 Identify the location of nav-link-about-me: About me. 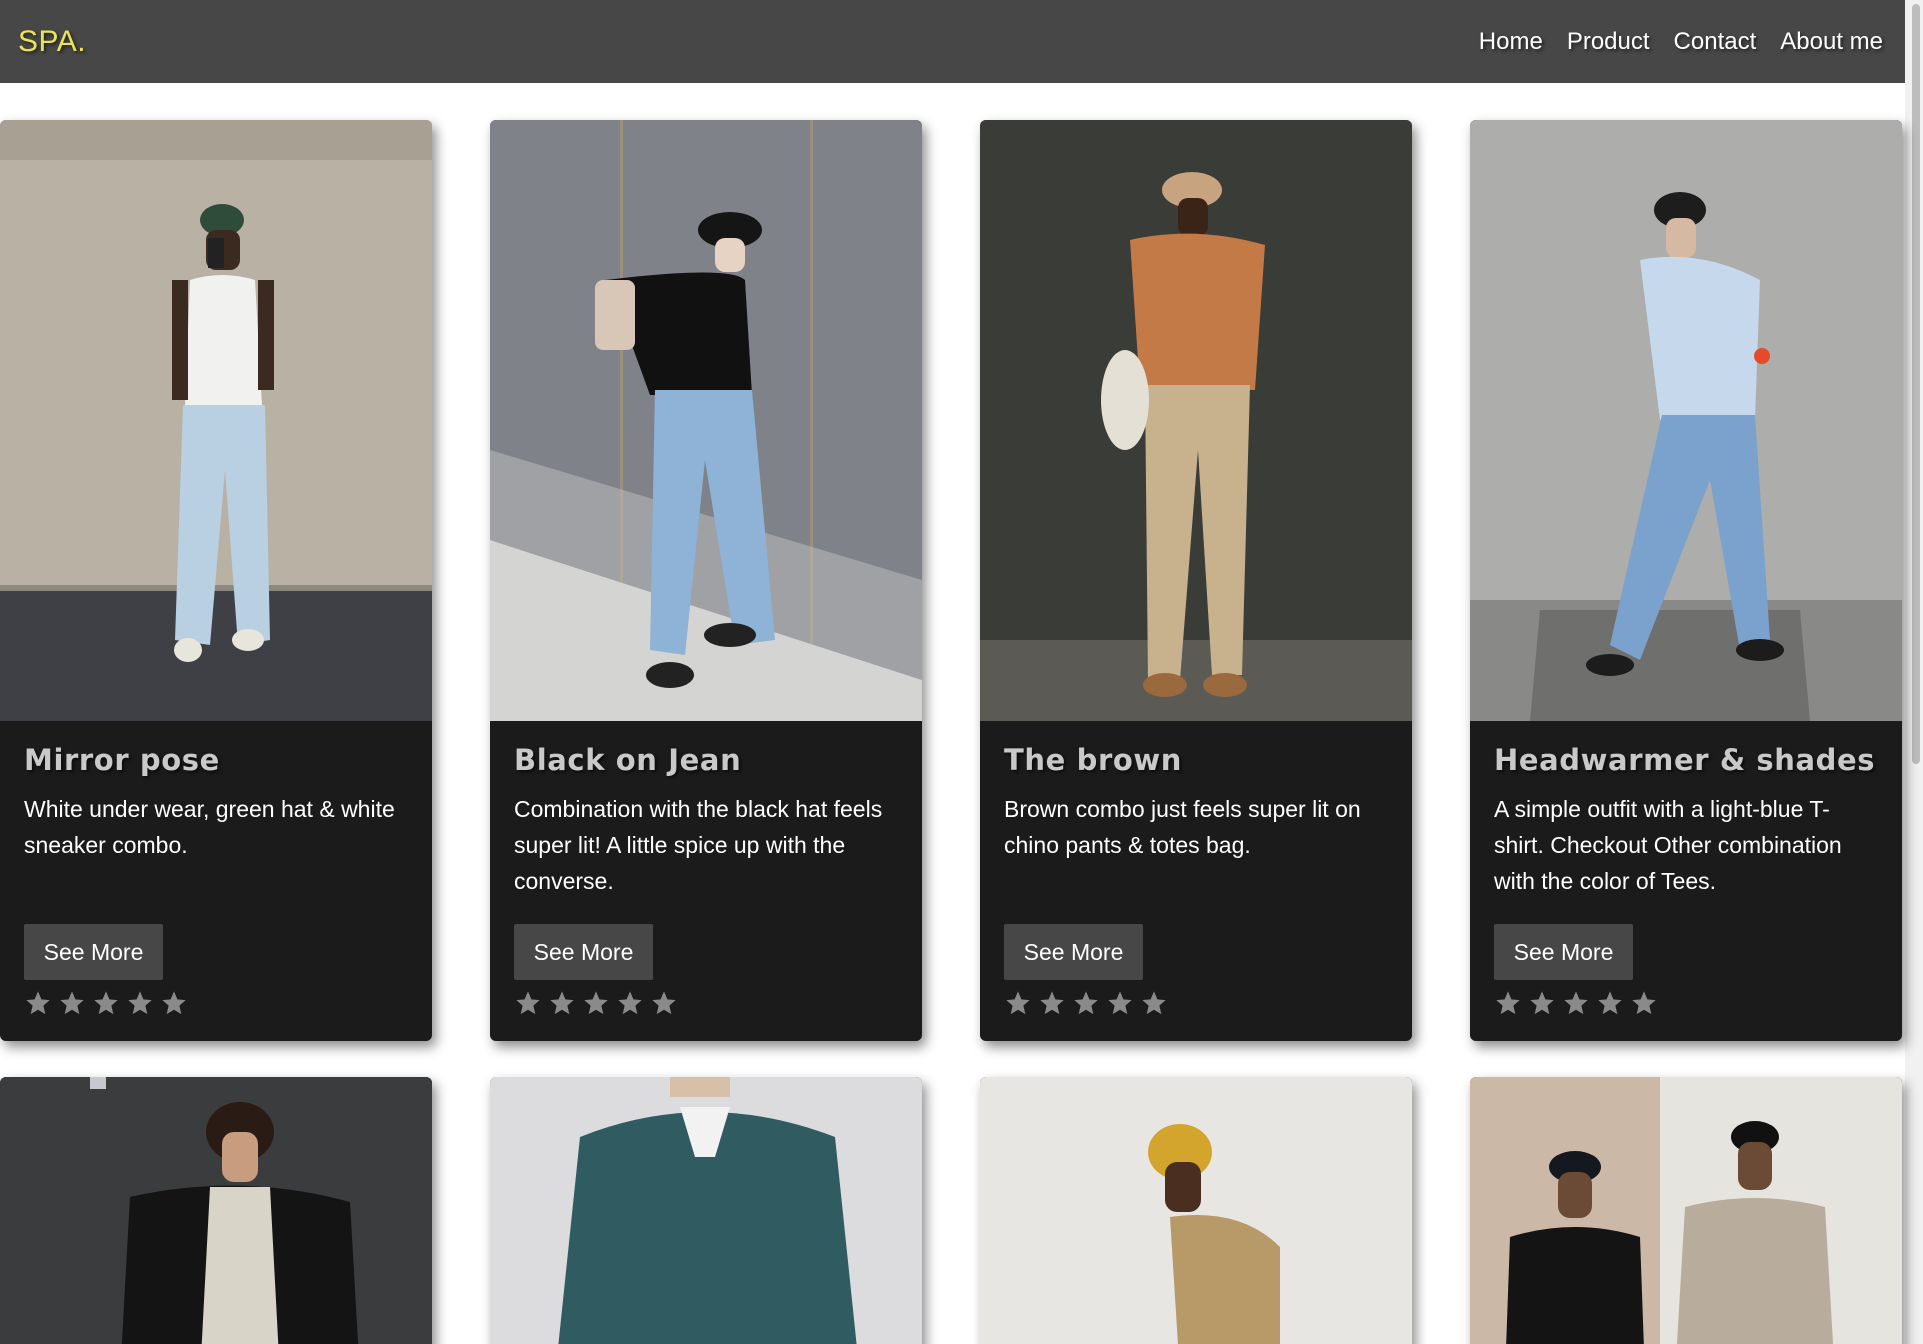
(1831, 42).